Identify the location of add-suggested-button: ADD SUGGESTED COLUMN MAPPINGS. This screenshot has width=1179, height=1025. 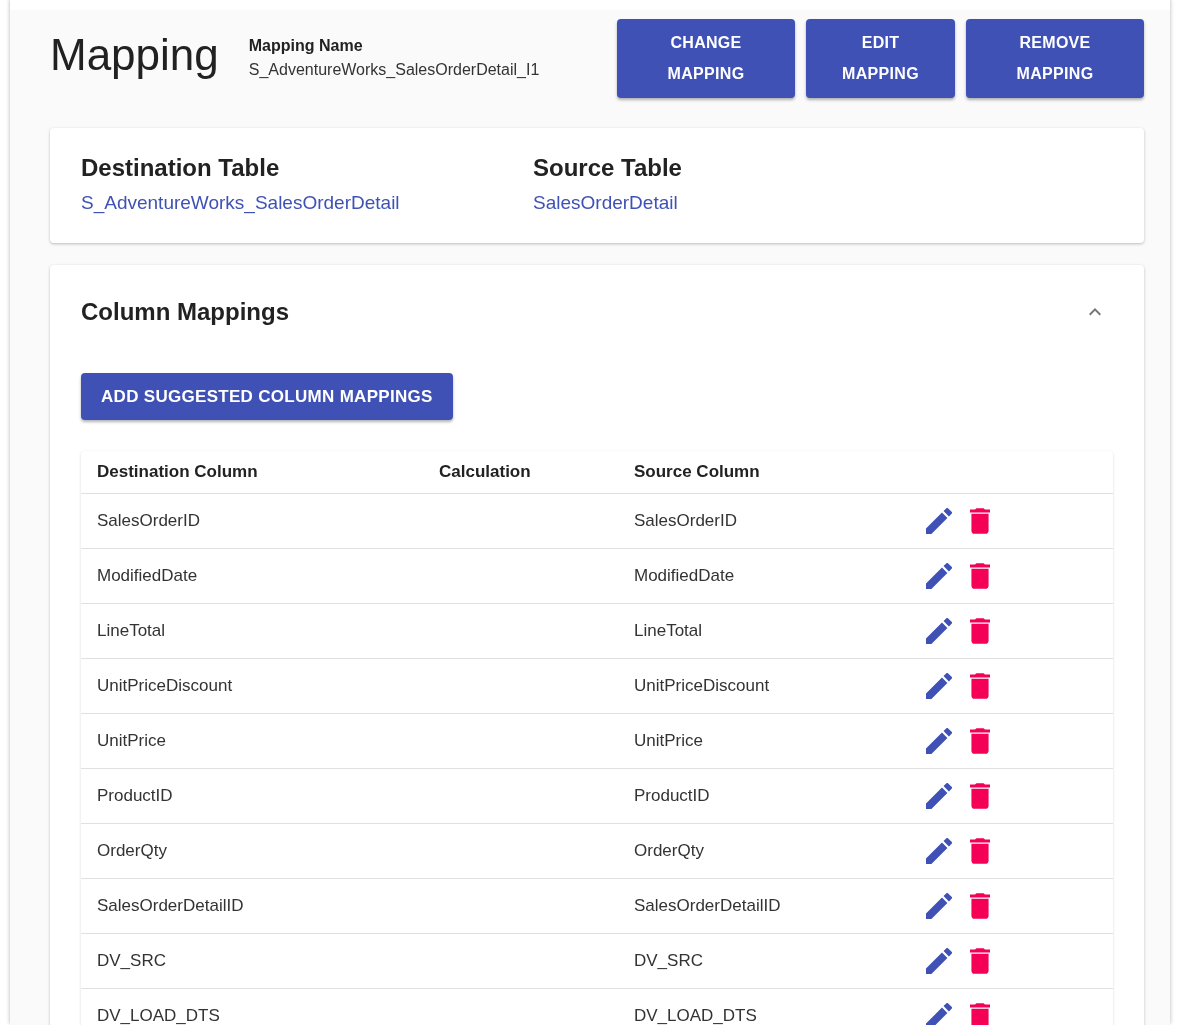
(267, 396).